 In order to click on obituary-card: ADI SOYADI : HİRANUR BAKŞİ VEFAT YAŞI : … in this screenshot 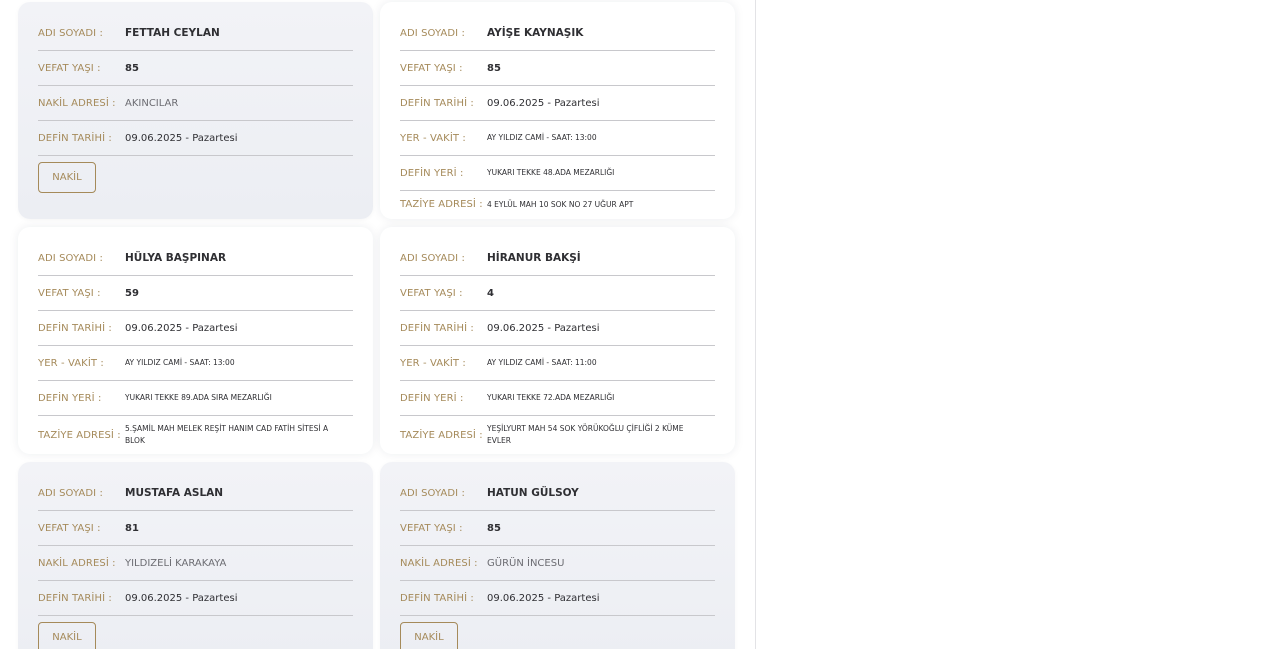, I will do `click(557, 340)`.